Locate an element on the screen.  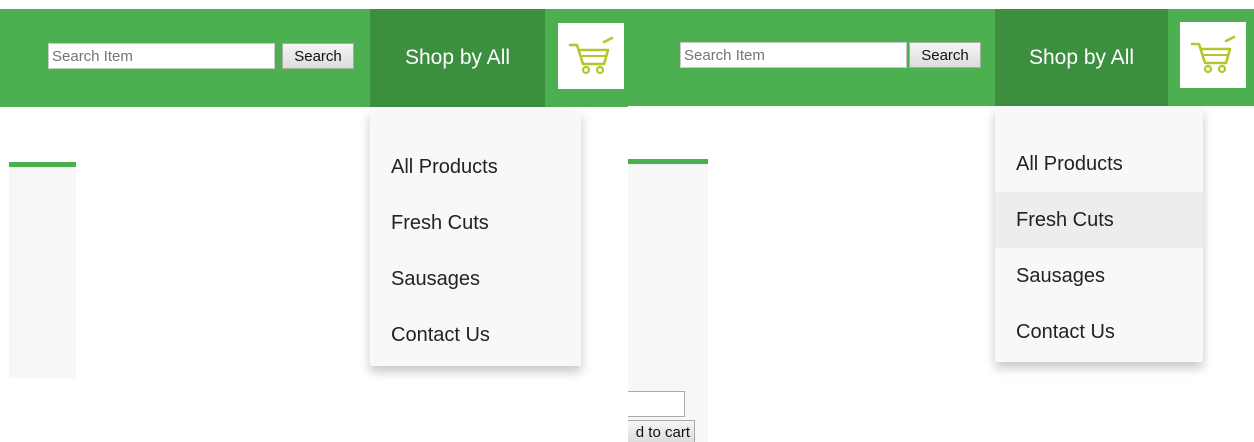
quantity-input is located at coordinates (656, 404).